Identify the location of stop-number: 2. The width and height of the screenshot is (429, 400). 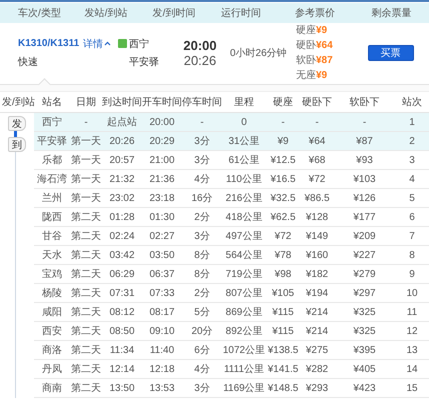
(412, 141).